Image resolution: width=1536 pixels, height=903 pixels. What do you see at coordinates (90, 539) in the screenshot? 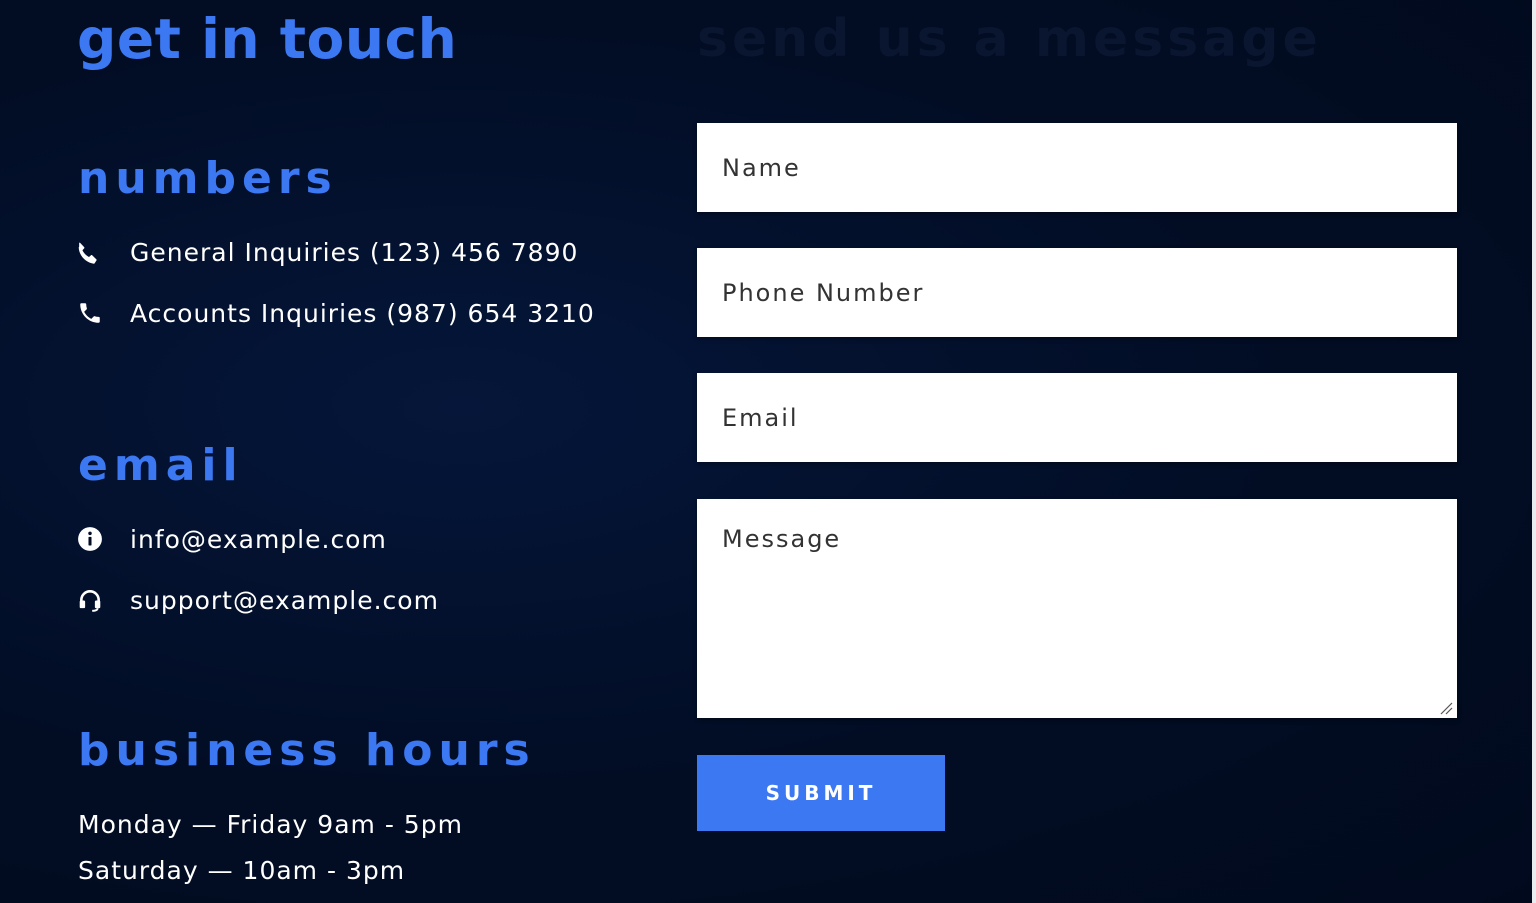
I see `info-icon` at bounding box center [90, 539].